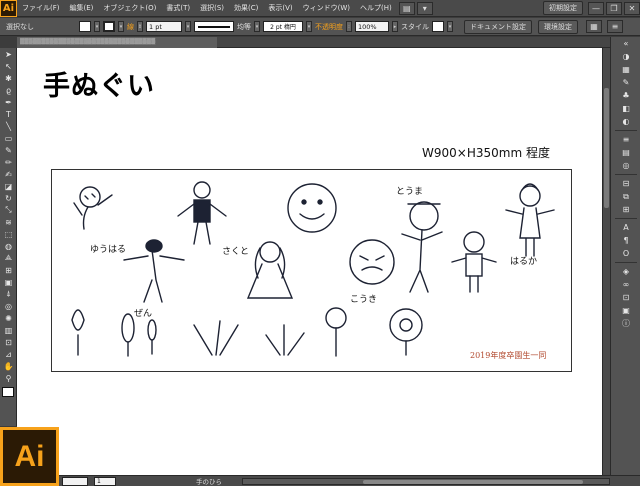  Describe the element at coordinates (140, 26) in the screenshot. I see `stroke-stepper-icon: ⇕` at that location.